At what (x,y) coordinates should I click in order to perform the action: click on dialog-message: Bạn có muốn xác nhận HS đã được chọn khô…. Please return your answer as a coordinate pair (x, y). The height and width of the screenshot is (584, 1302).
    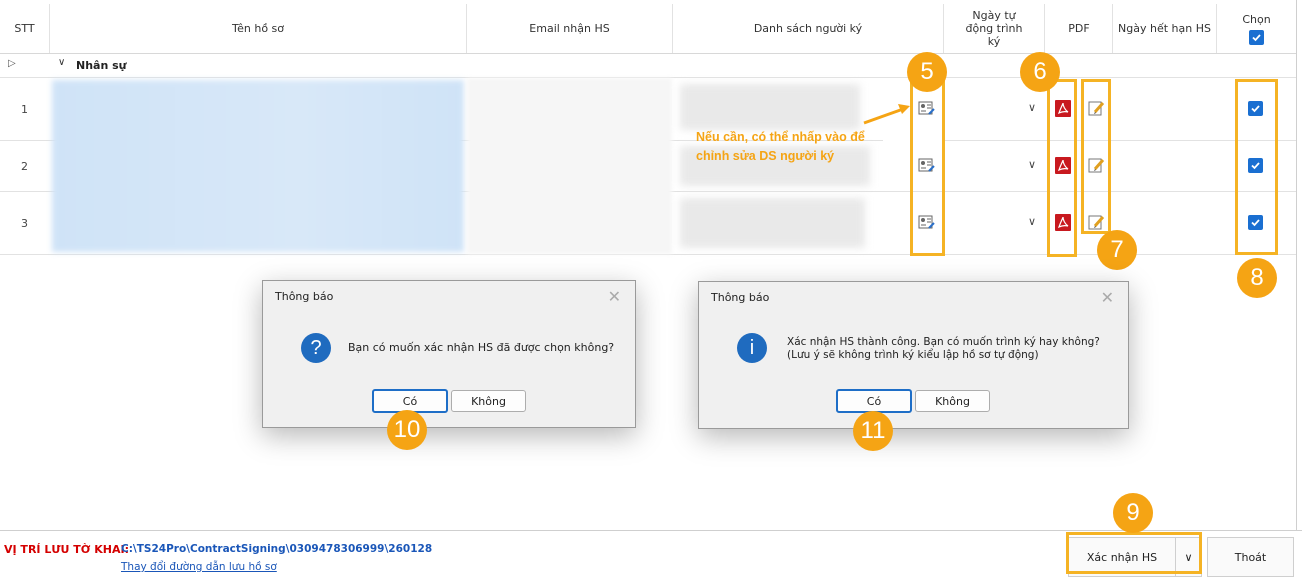
    Looking at the image, I should click on (481, 347).